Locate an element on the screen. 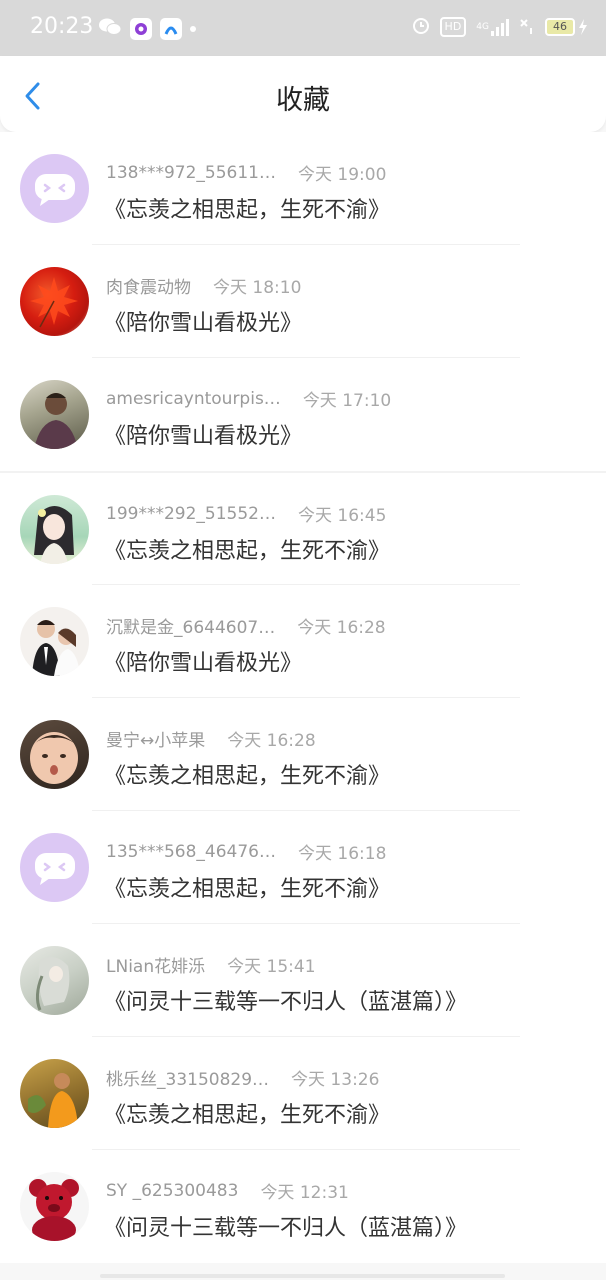 The width and height of the screenshot is (606, 1280). list-item: 桃乐丝_33150829… 今天 13:26 《忘羡之相思起，生死不渝》 is located at coordinates (303, 1093).